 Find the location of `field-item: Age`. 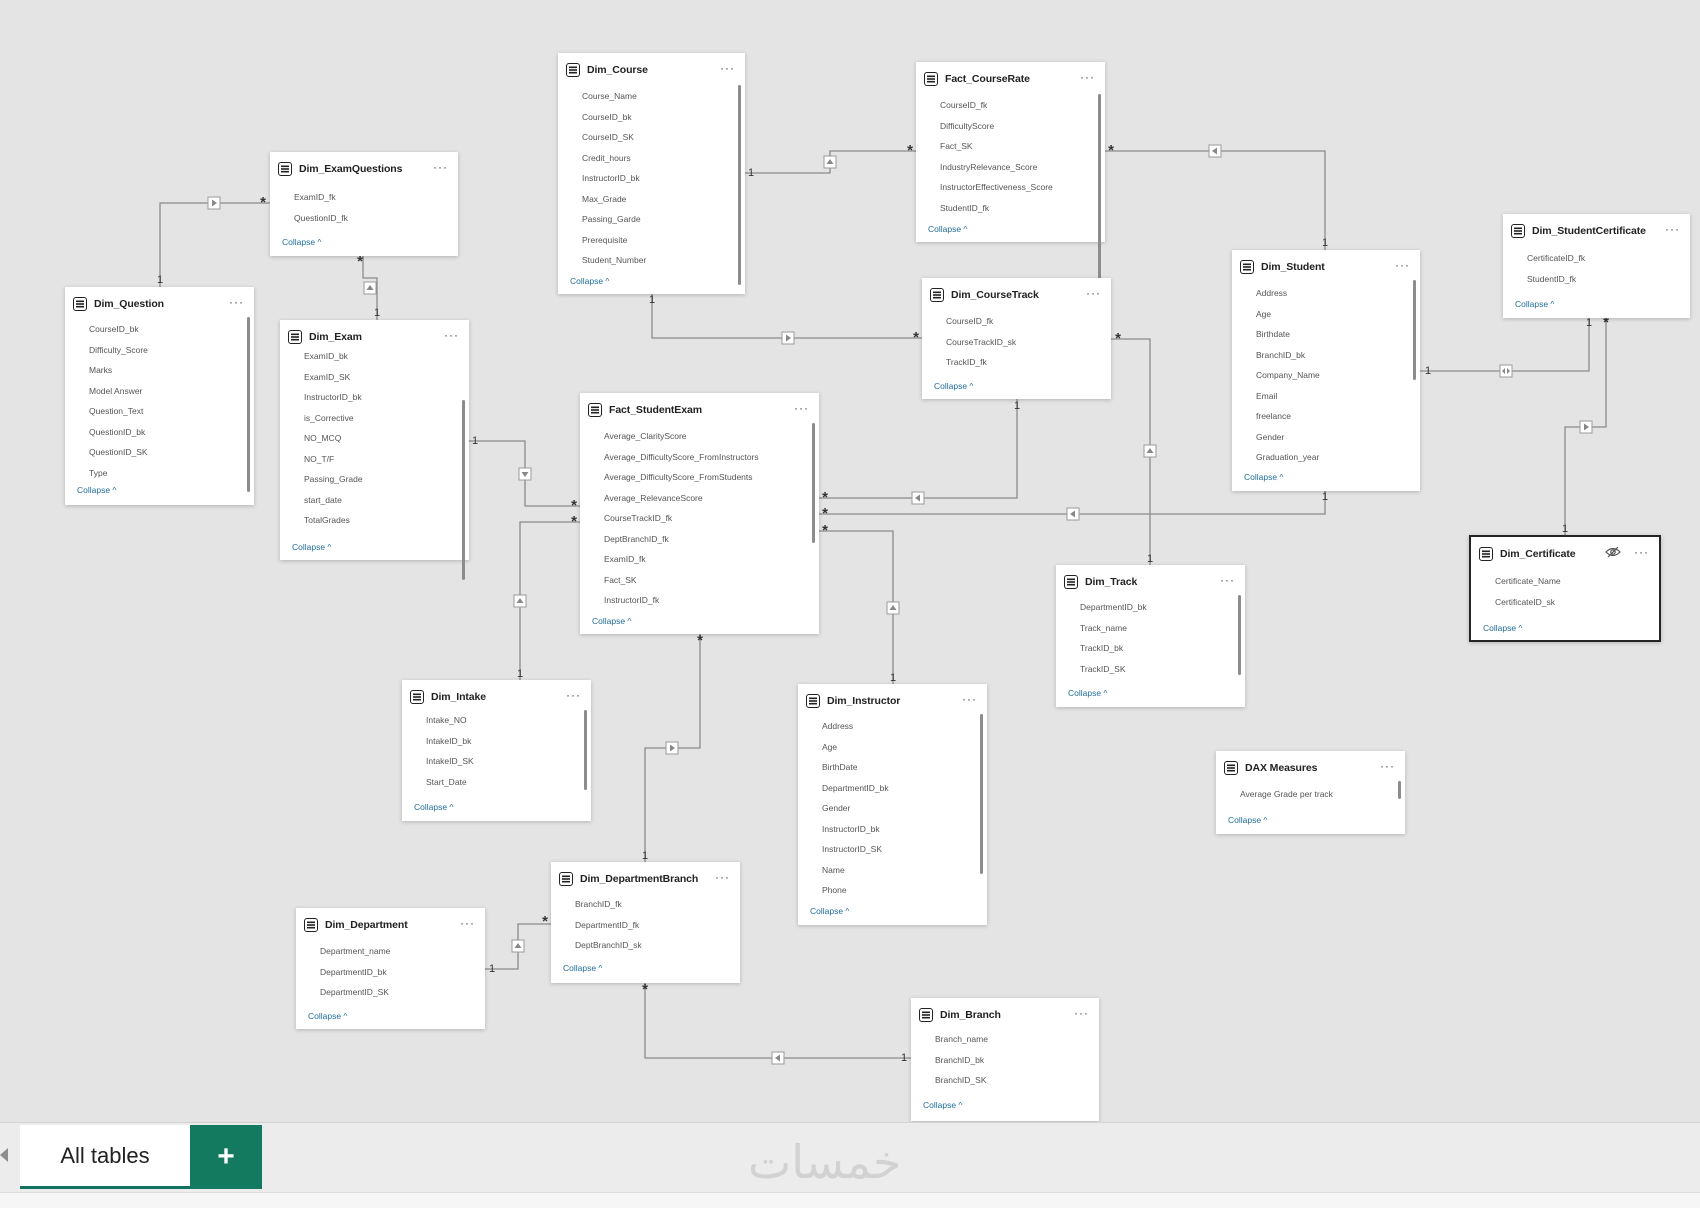

field-item: Age is located at coordinates (898, 747).